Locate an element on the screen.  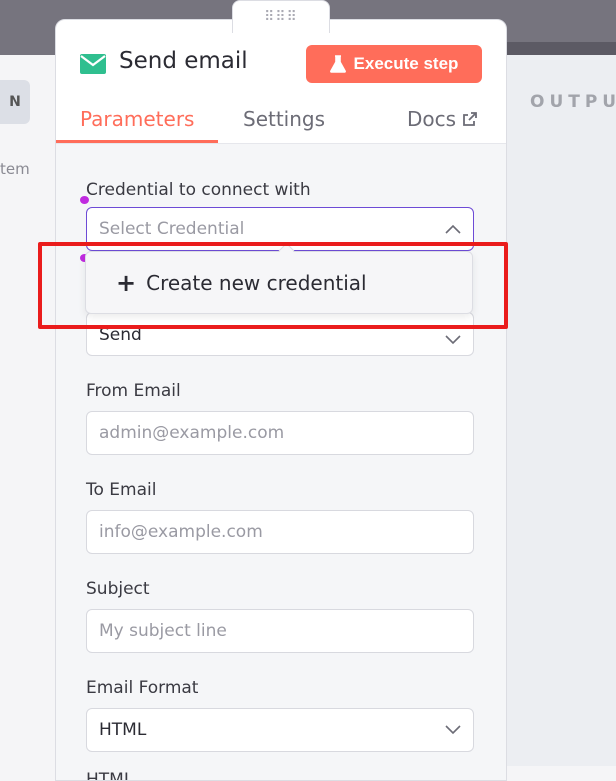
from-email-input: admin@example.com is located at coordinates (280, 433).